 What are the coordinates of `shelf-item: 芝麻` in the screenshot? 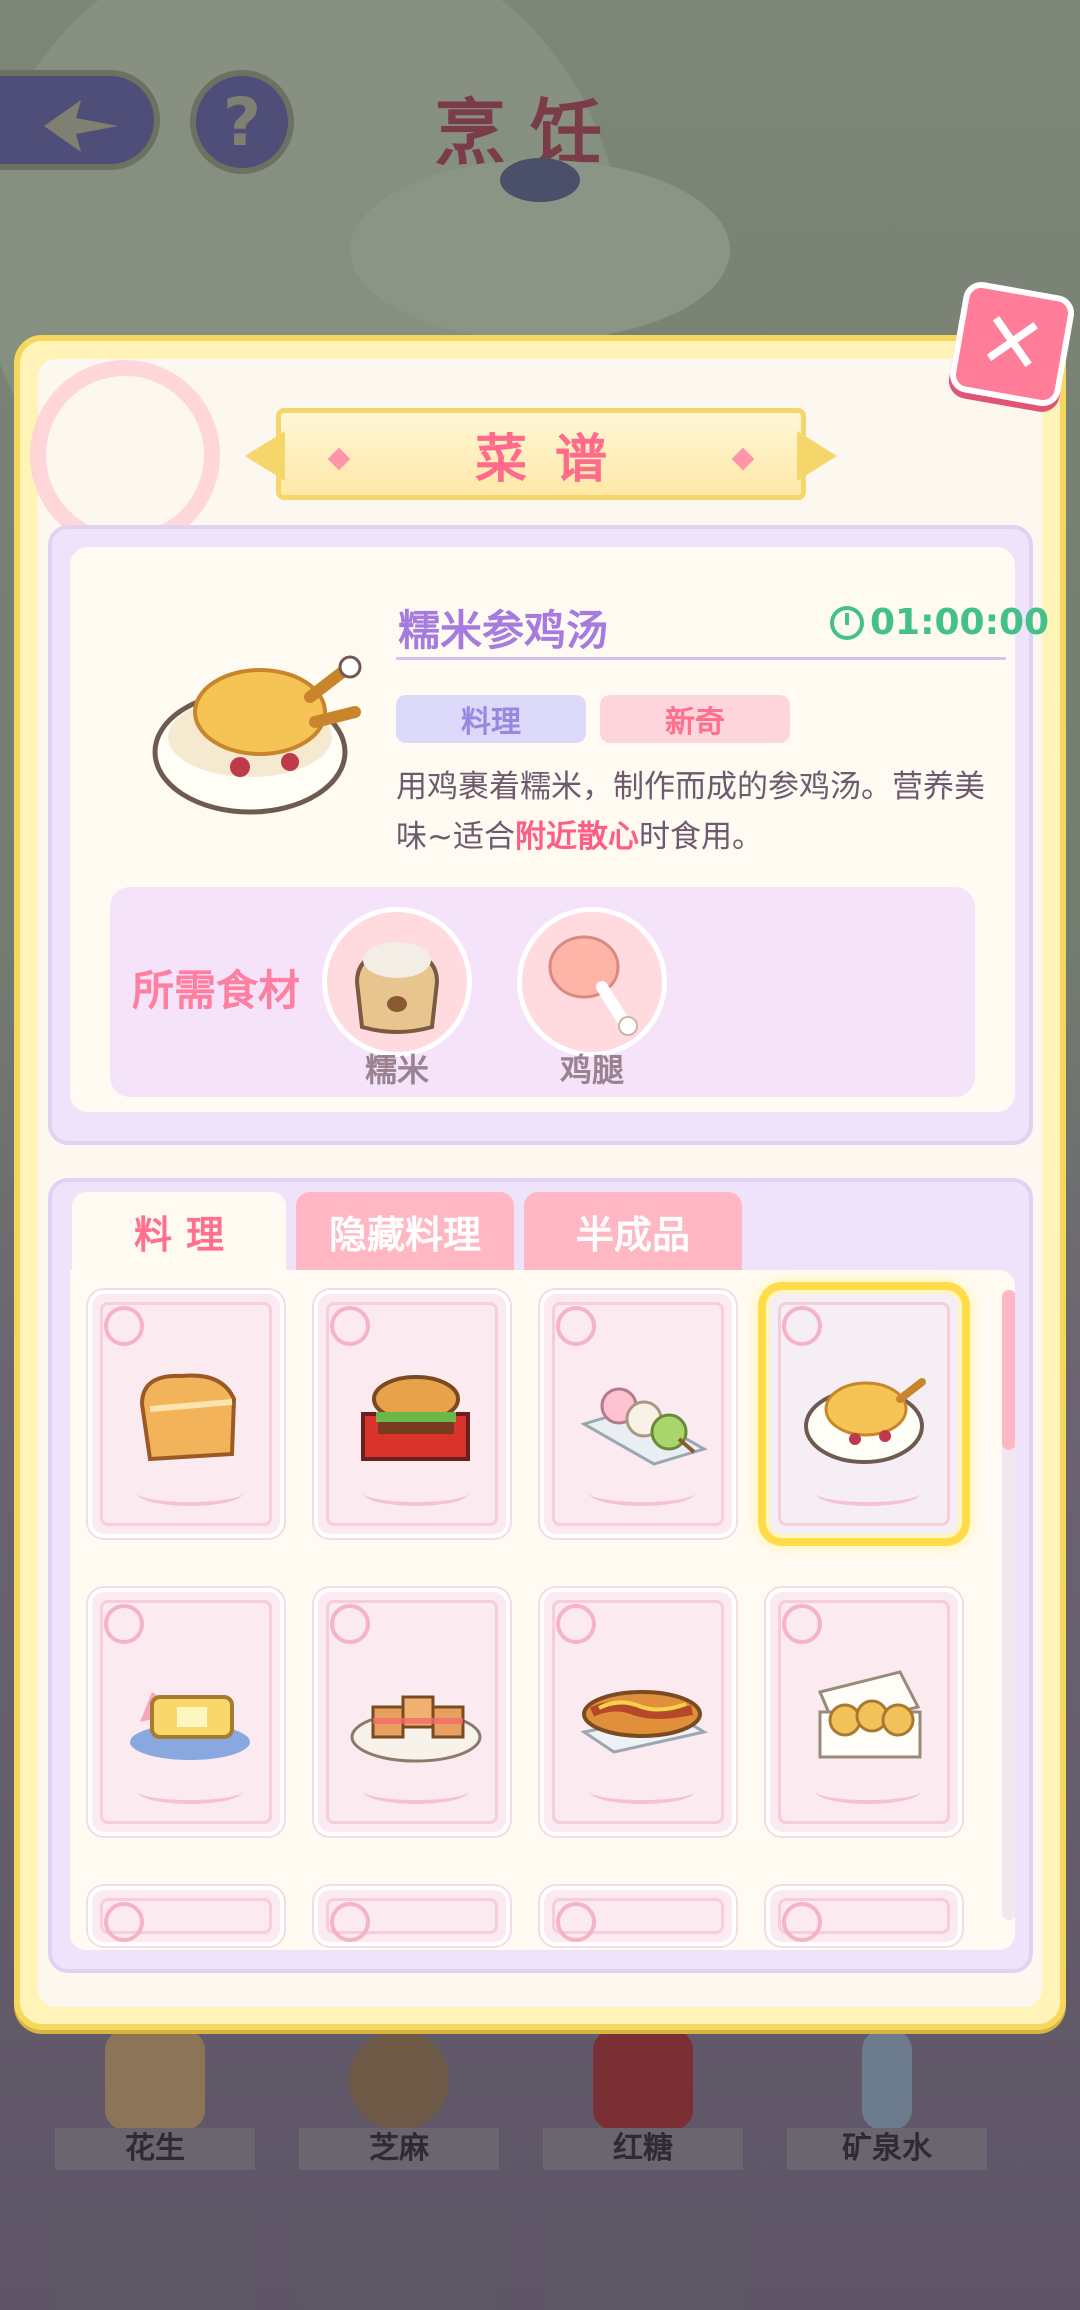 It's located at (399, 2100).